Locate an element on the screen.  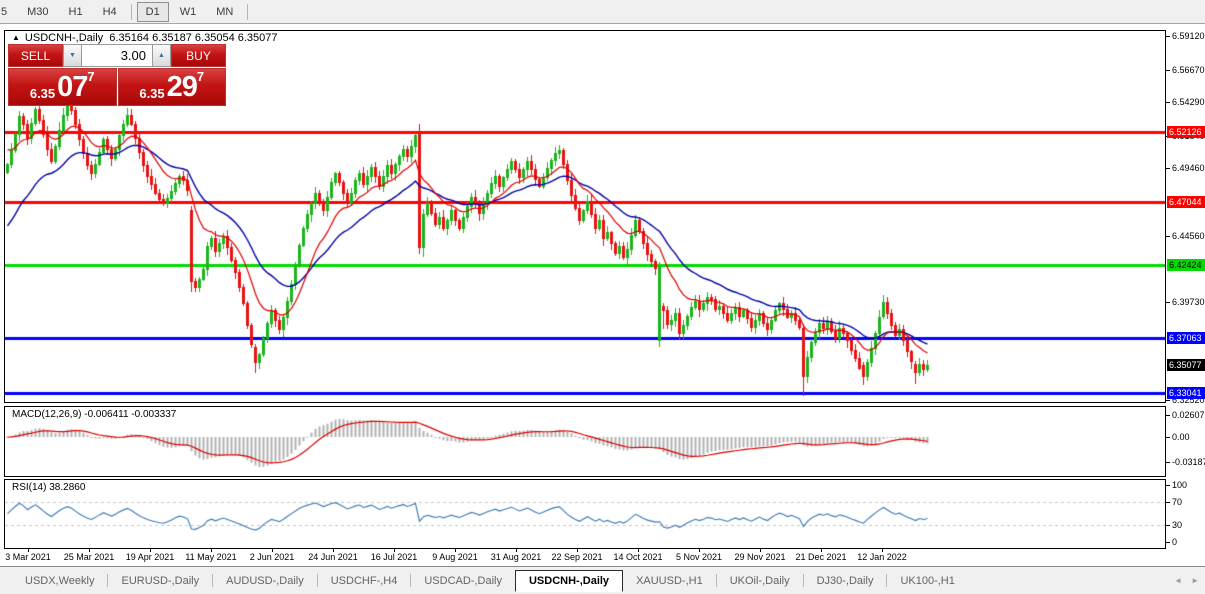
tab-usdcad-daily: USDCAD-,Daily is located at coordinates (463, 581).